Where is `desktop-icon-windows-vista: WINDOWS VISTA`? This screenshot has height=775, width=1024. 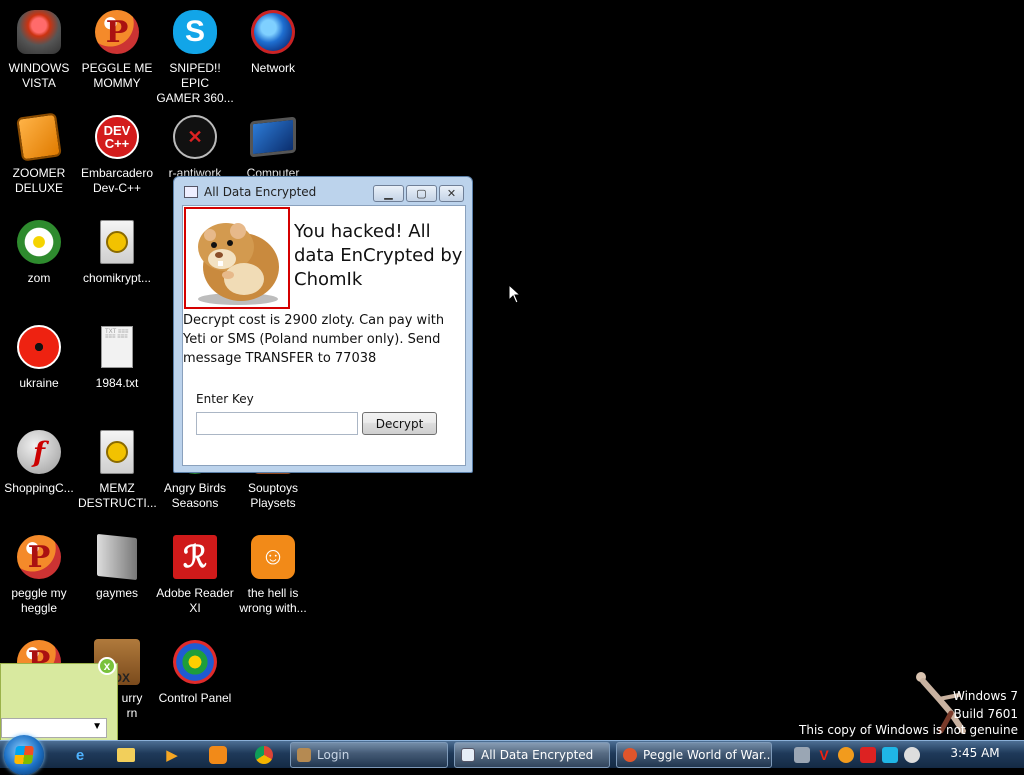
desktop-icon-windows-vista: WINDOWS VISTA is located at coordinates (39, 49).